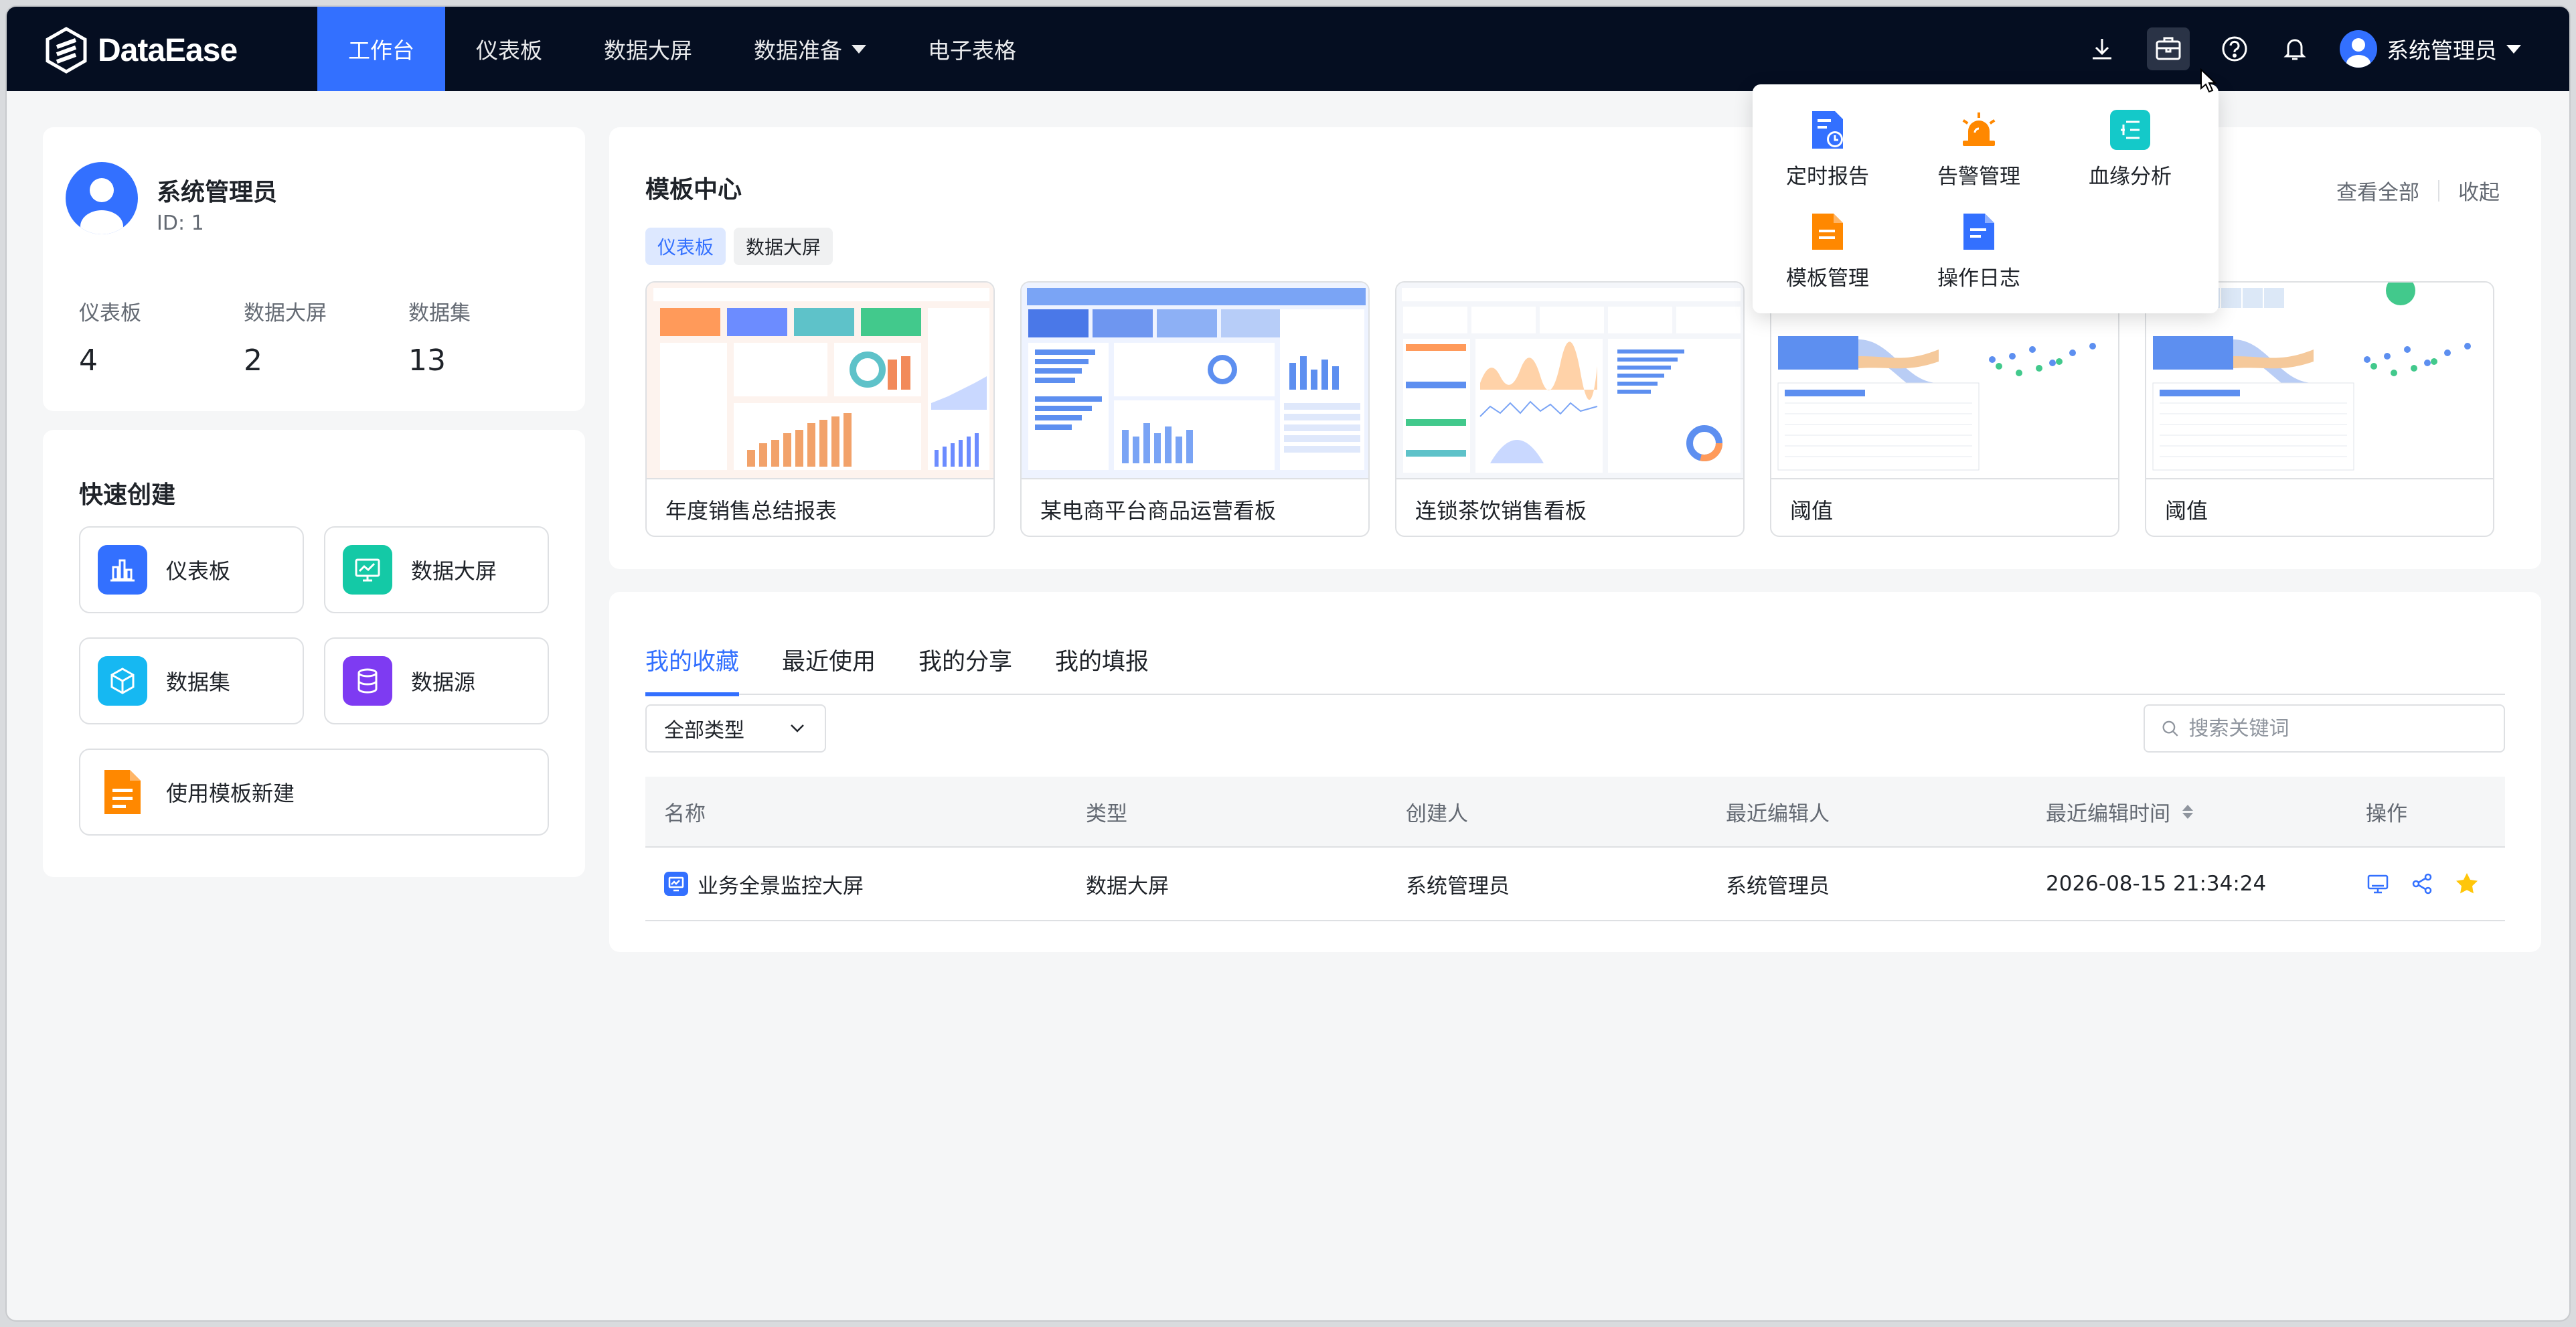 Image resolution: width=2576 pixels, height=1327 pixels. I want to click on template-center-title: 模板中心, so click(694, 190).